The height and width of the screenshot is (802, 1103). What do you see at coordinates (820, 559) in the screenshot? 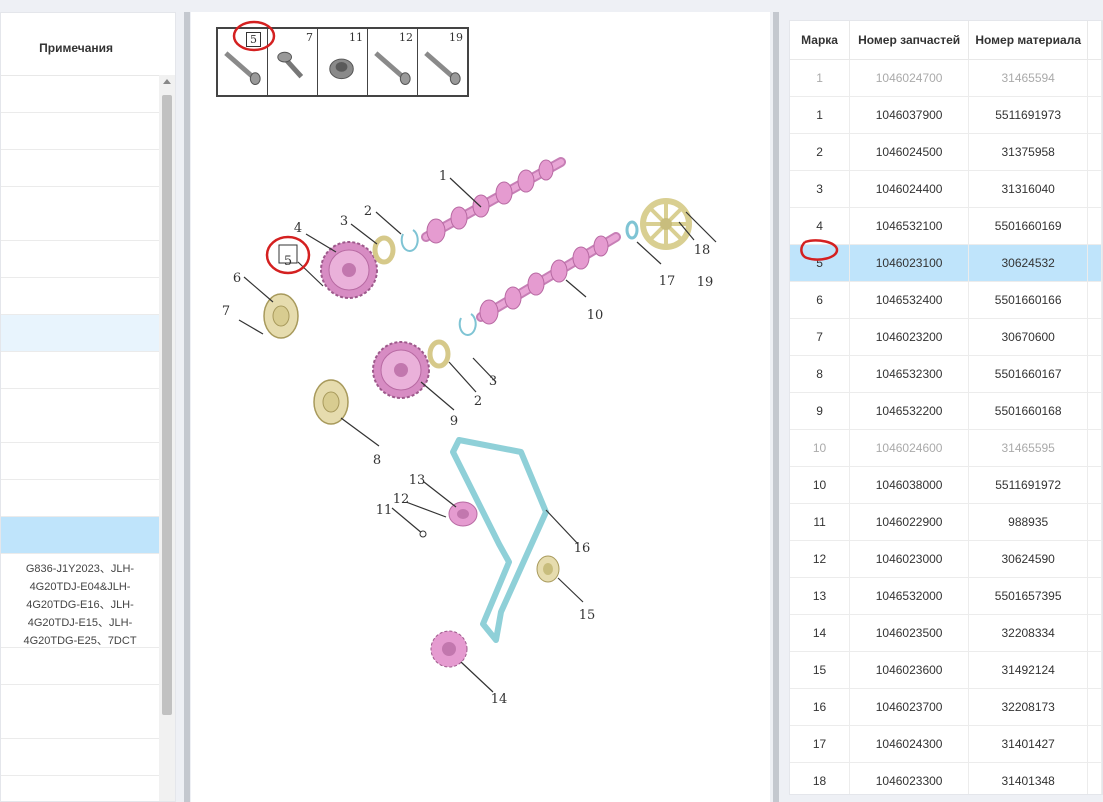
I see `cell-mark: 12` at bounding box center [820, 559].